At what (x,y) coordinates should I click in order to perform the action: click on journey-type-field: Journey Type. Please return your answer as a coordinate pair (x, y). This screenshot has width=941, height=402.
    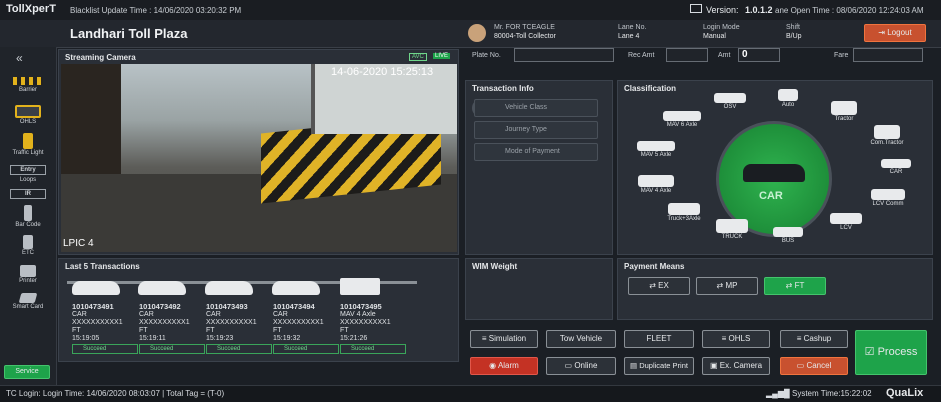
    Looking at the image, I should click on (536, 130).